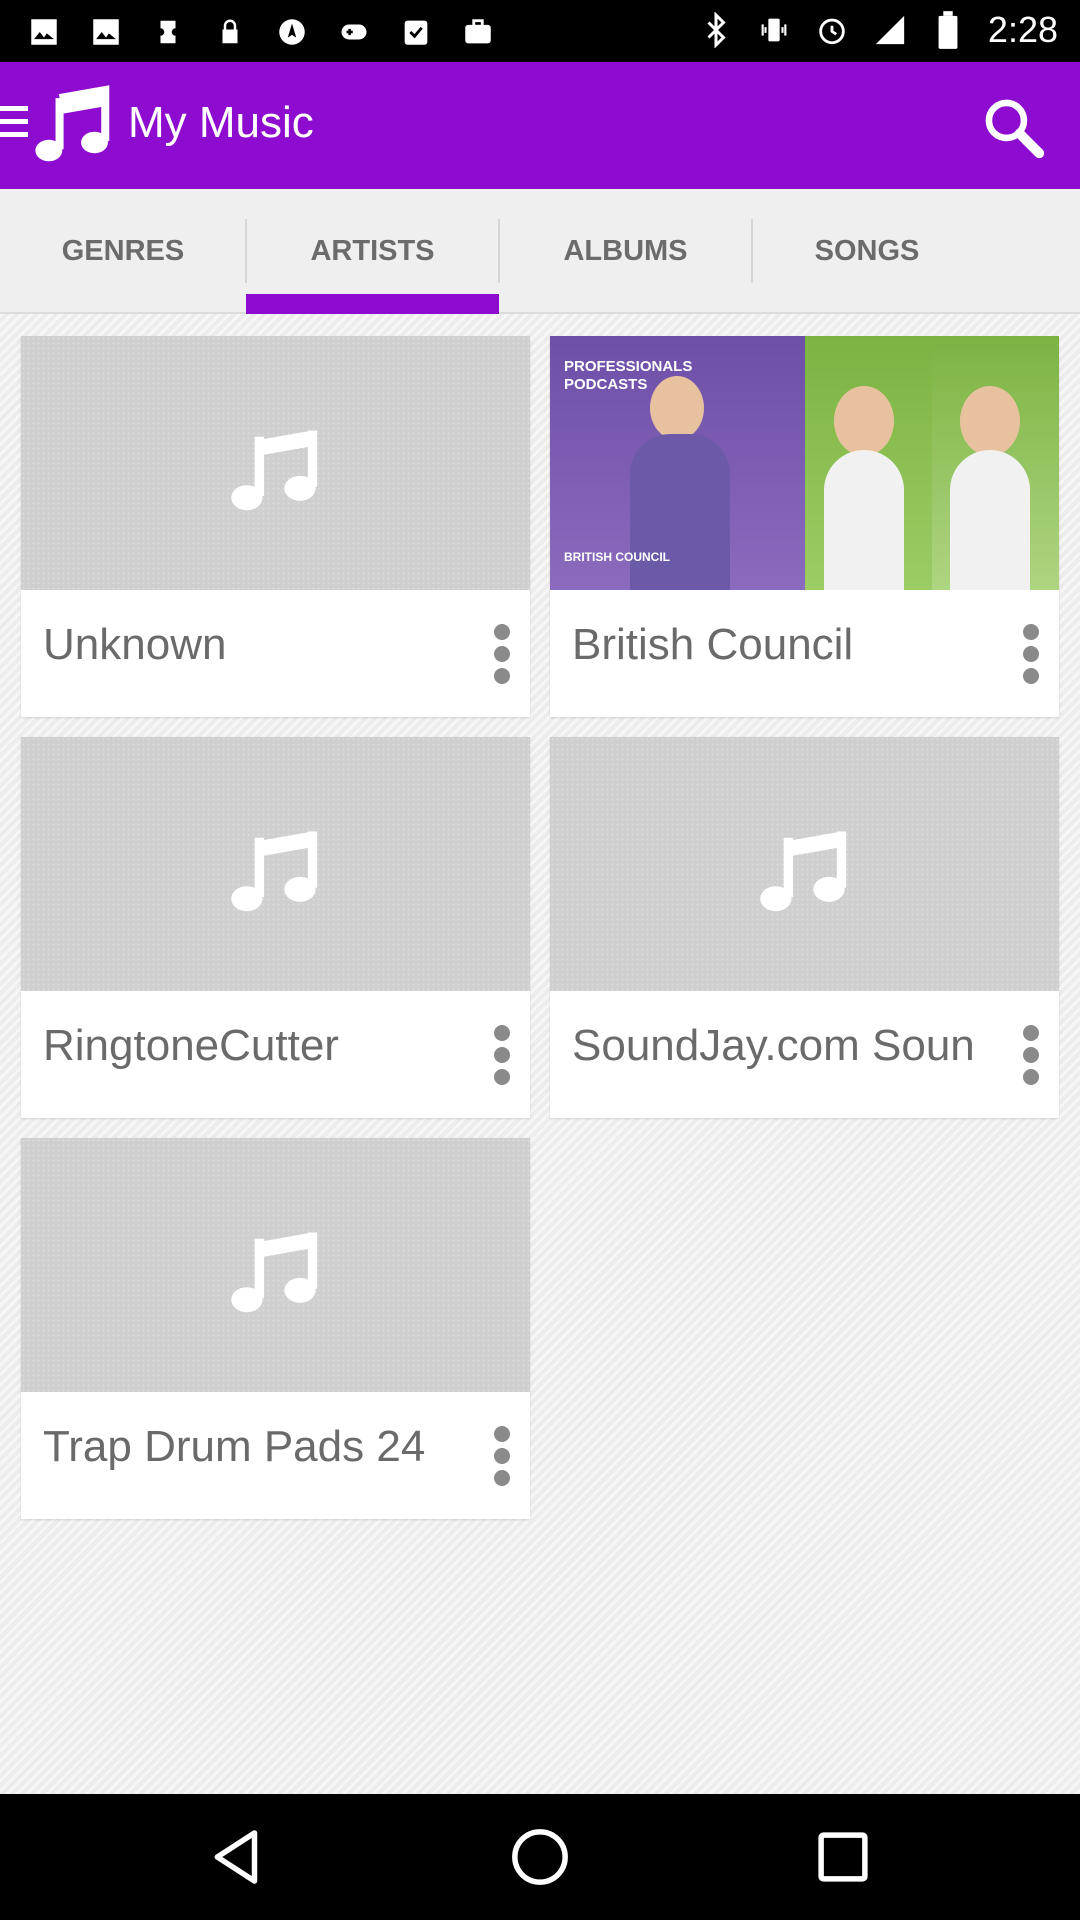  Describe the element at coordinates (540, 125) in the screenshot. I see `app-bar: My Music` at that location.